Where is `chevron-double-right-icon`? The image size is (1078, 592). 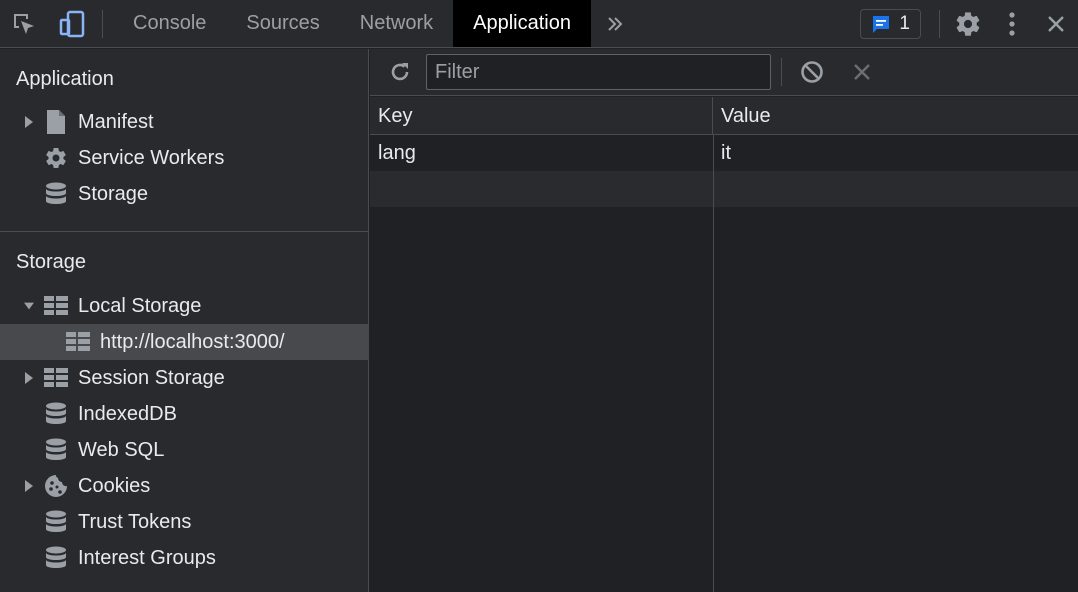 chevron-double-right-icon is located at coordinates (615, 23).